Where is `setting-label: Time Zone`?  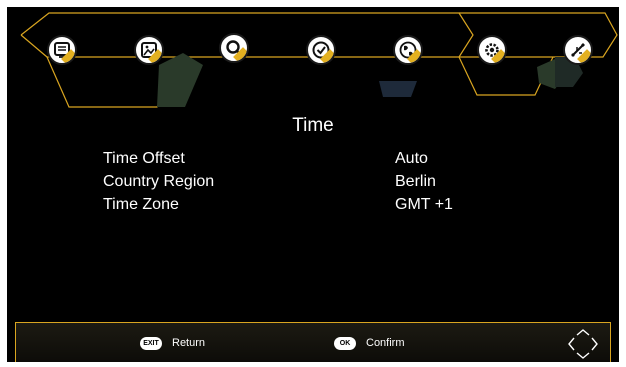
setting-label: Time Zone is located at coordinates (141, 204).